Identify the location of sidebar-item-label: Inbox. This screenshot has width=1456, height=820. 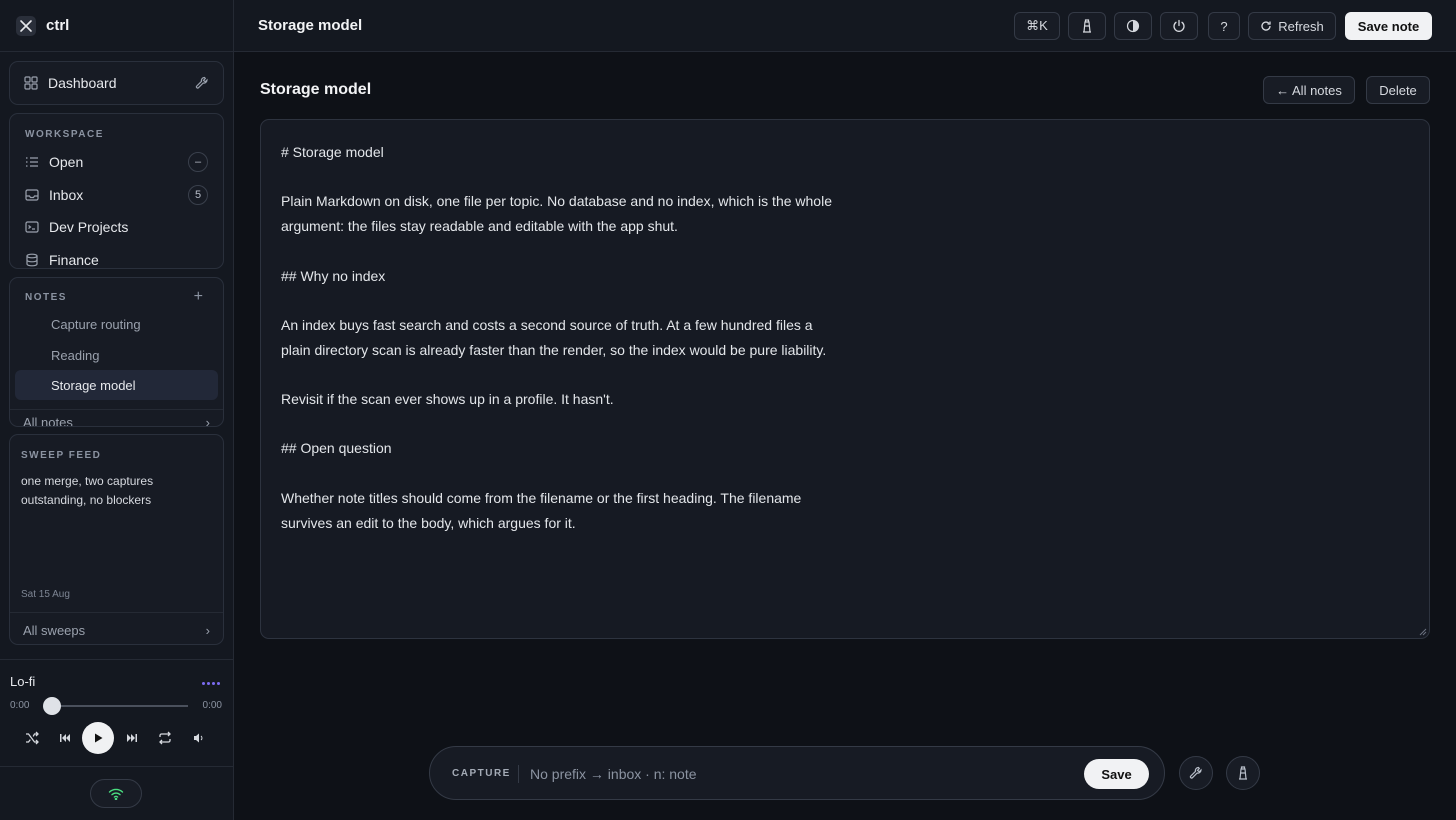
(66, 195).